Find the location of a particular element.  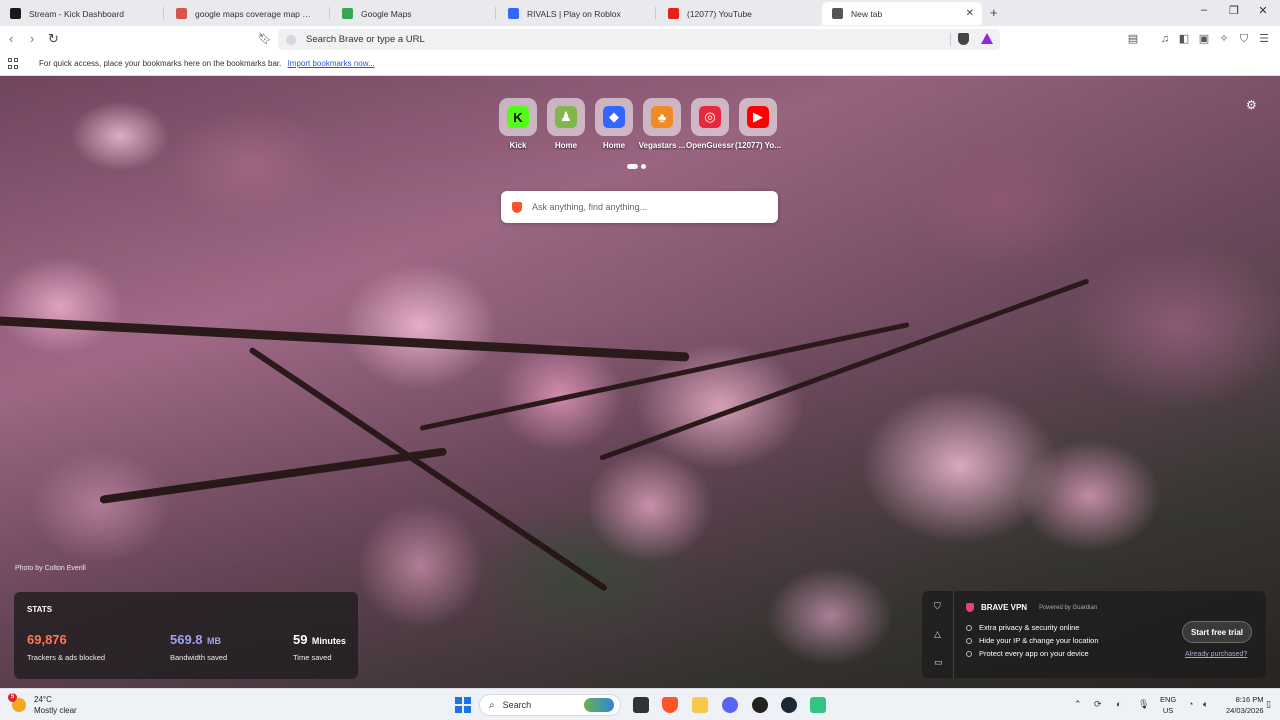

windows-start-icon is located at coordinates (463, 705).